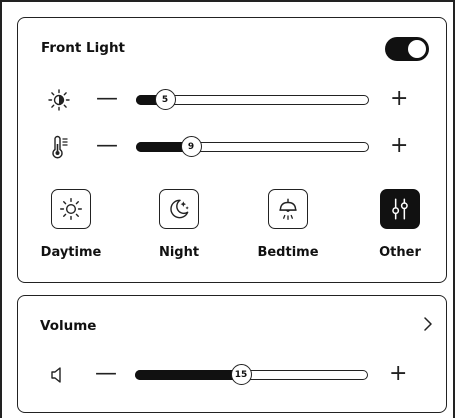  Describe the element at coordinates (60, 147) in the screenshot. I see `thermometer-icon` at that location.